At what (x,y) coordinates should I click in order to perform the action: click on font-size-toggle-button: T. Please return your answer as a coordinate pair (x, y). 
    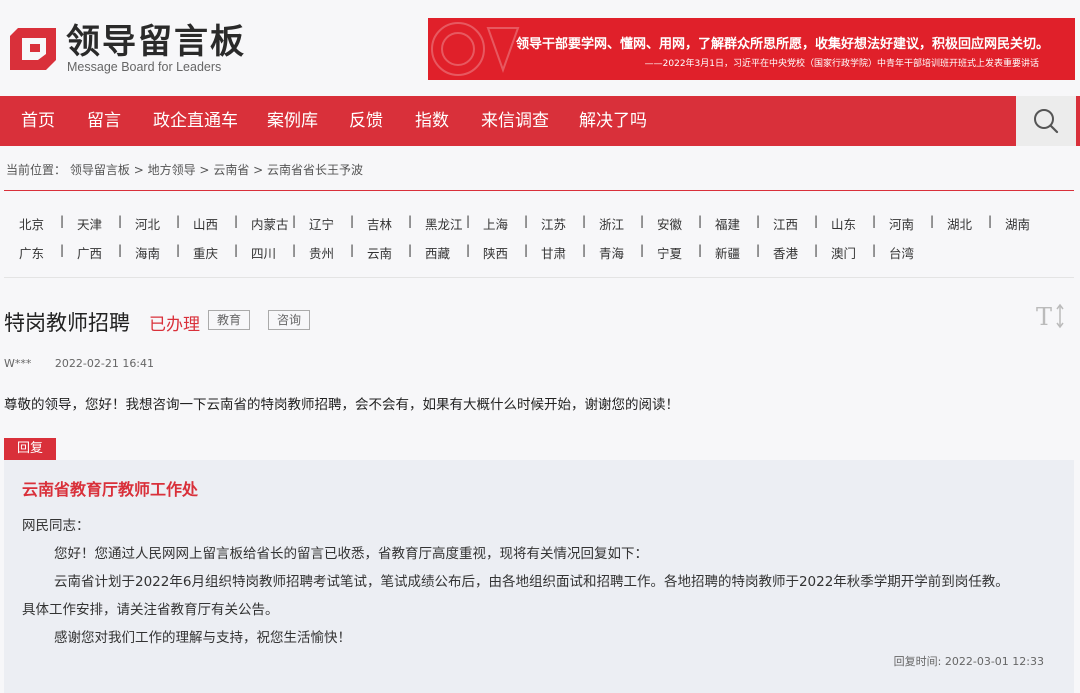
    Looking at the image, I should click on (1051, 317).